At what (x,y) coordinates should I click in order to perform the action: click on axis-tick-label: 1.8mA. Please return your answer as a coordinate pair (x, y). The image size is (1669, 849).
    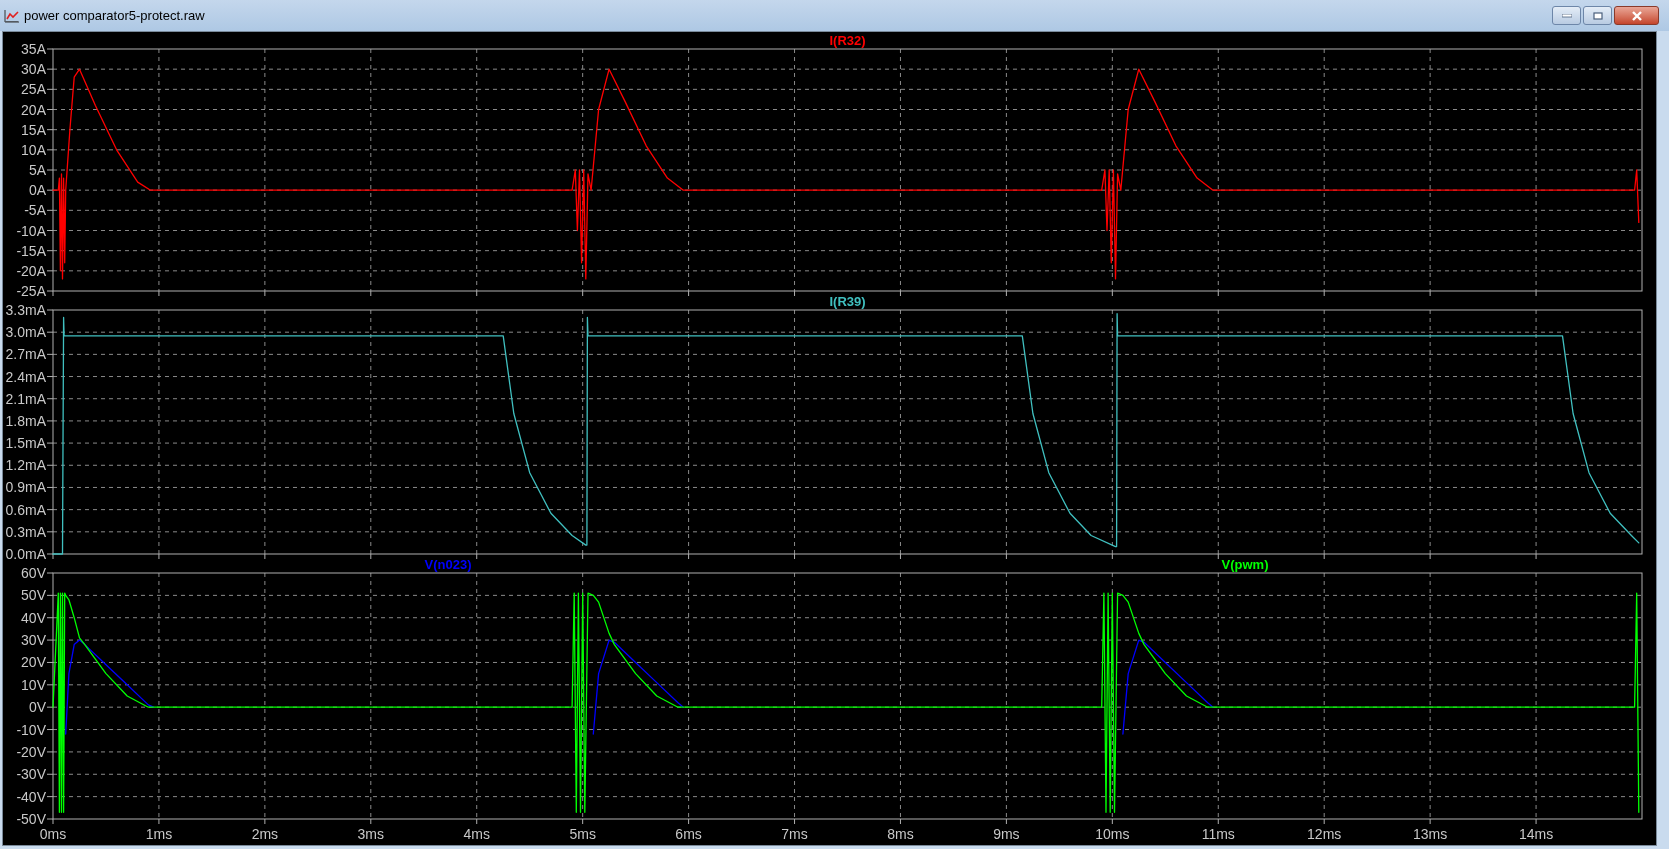
    Looking at the image, I should click on (25, 420).